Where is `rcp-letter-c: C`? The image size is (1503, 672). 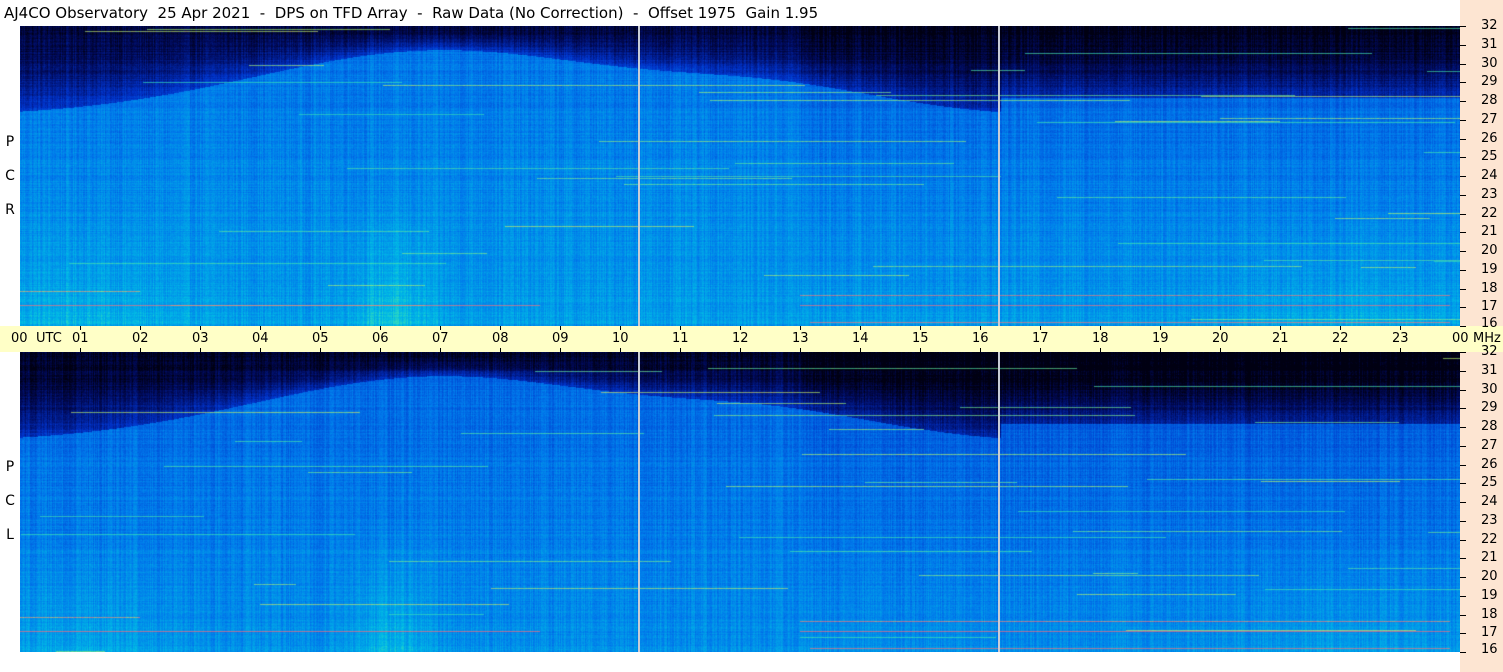 rcp-letter-c: C is located at coordinates (10, 176).